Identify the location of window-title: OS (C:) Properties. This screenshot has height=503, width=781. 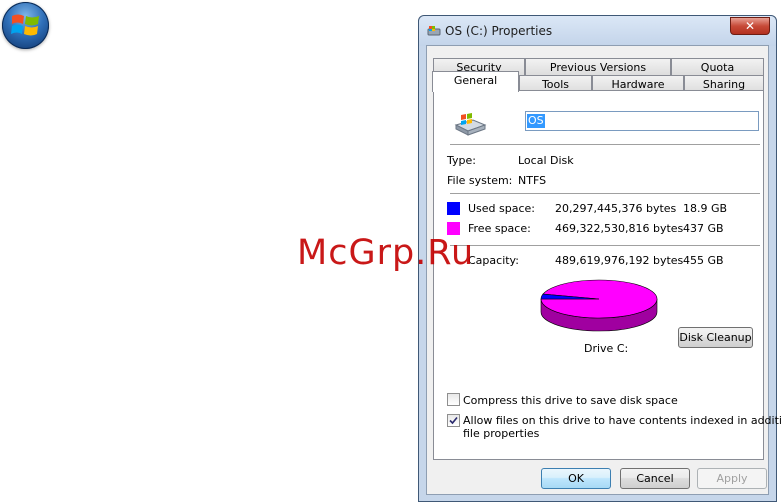
(499, 31).